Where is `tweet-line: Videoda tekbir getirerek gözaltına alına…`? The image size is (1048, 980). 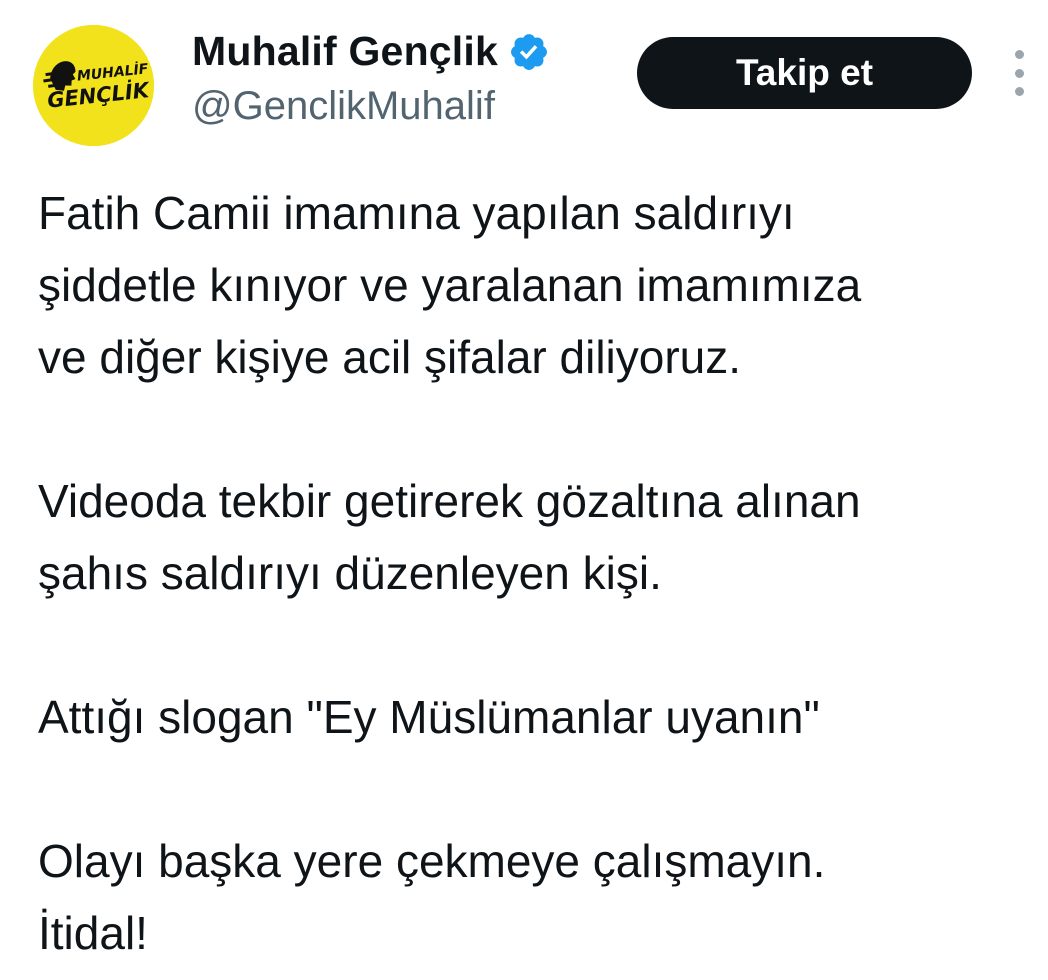 tweet-line: Videoda tekbir getirerek gözaltına alına… is located at coordinates (449, 501).